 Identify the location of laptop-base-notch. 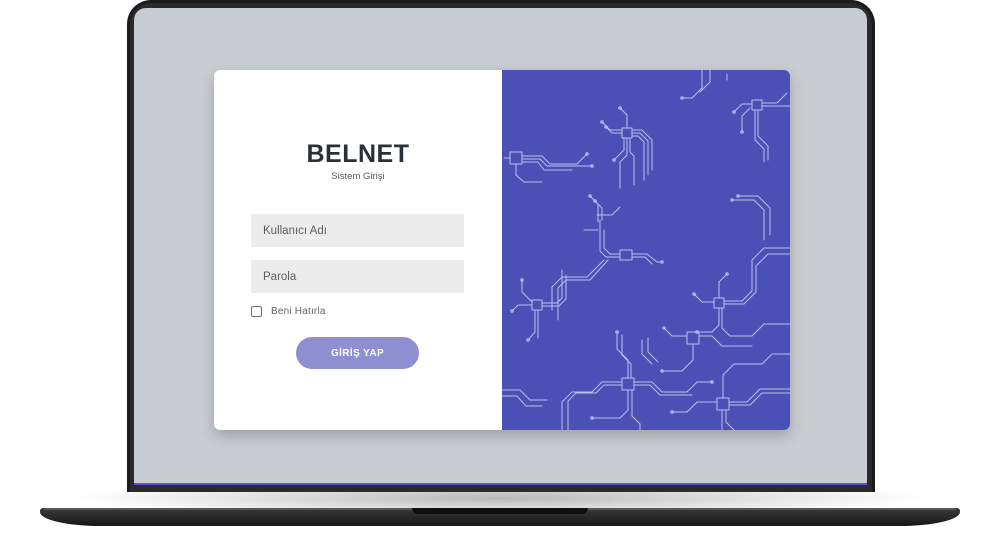
(500, 511).